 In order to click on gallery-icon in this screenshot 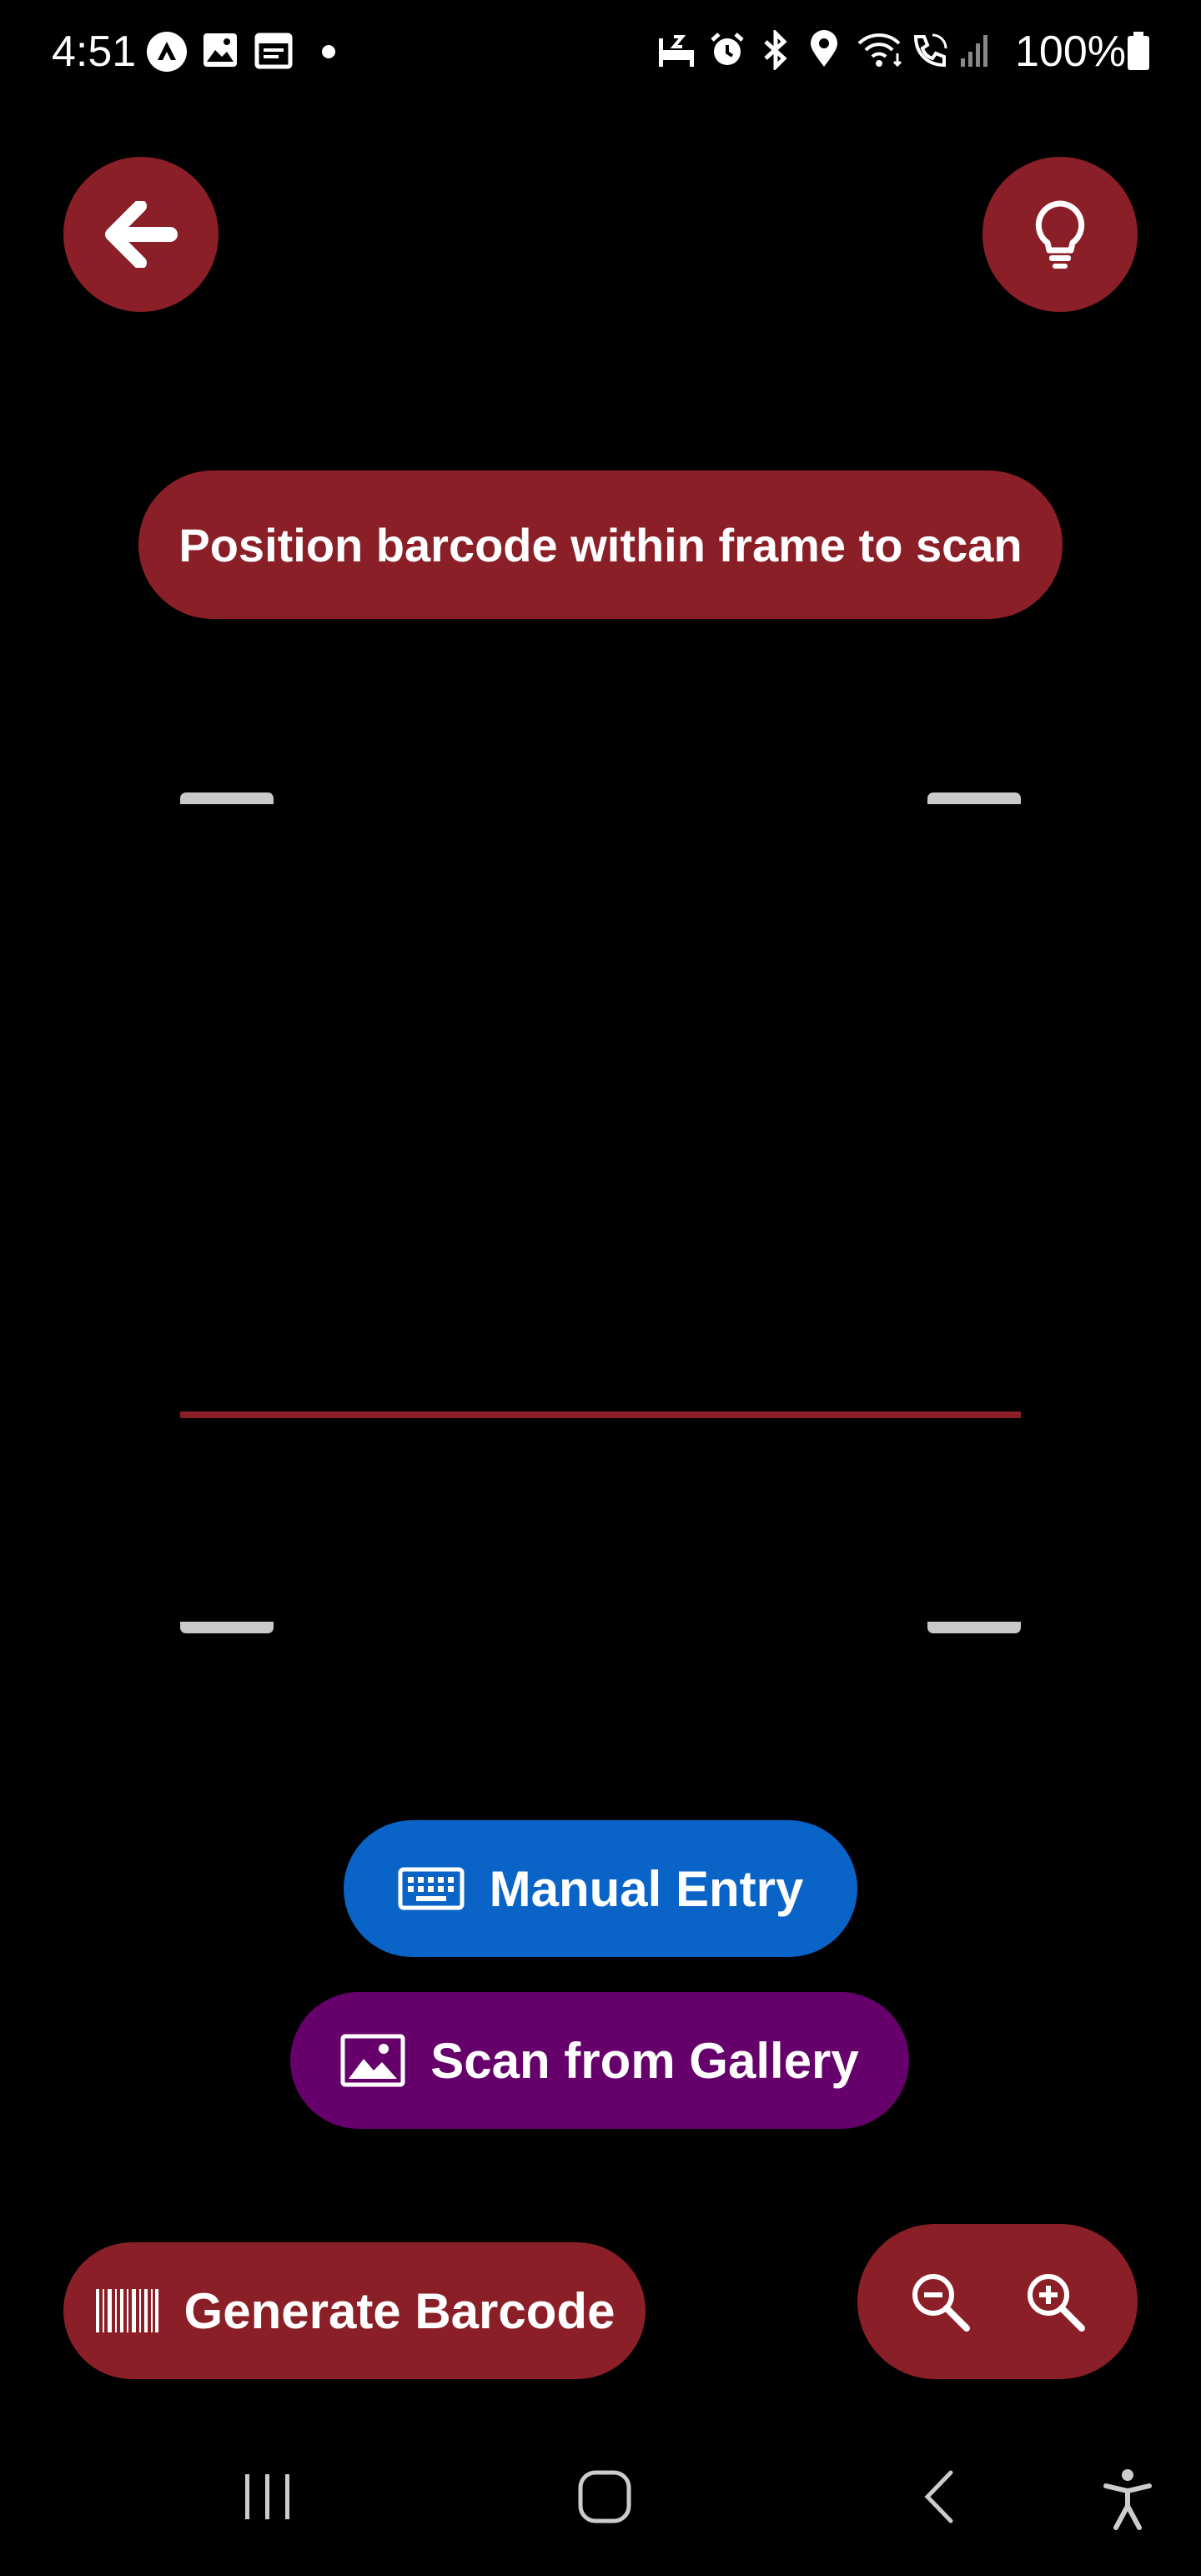, I will do `click(220, 50)`.